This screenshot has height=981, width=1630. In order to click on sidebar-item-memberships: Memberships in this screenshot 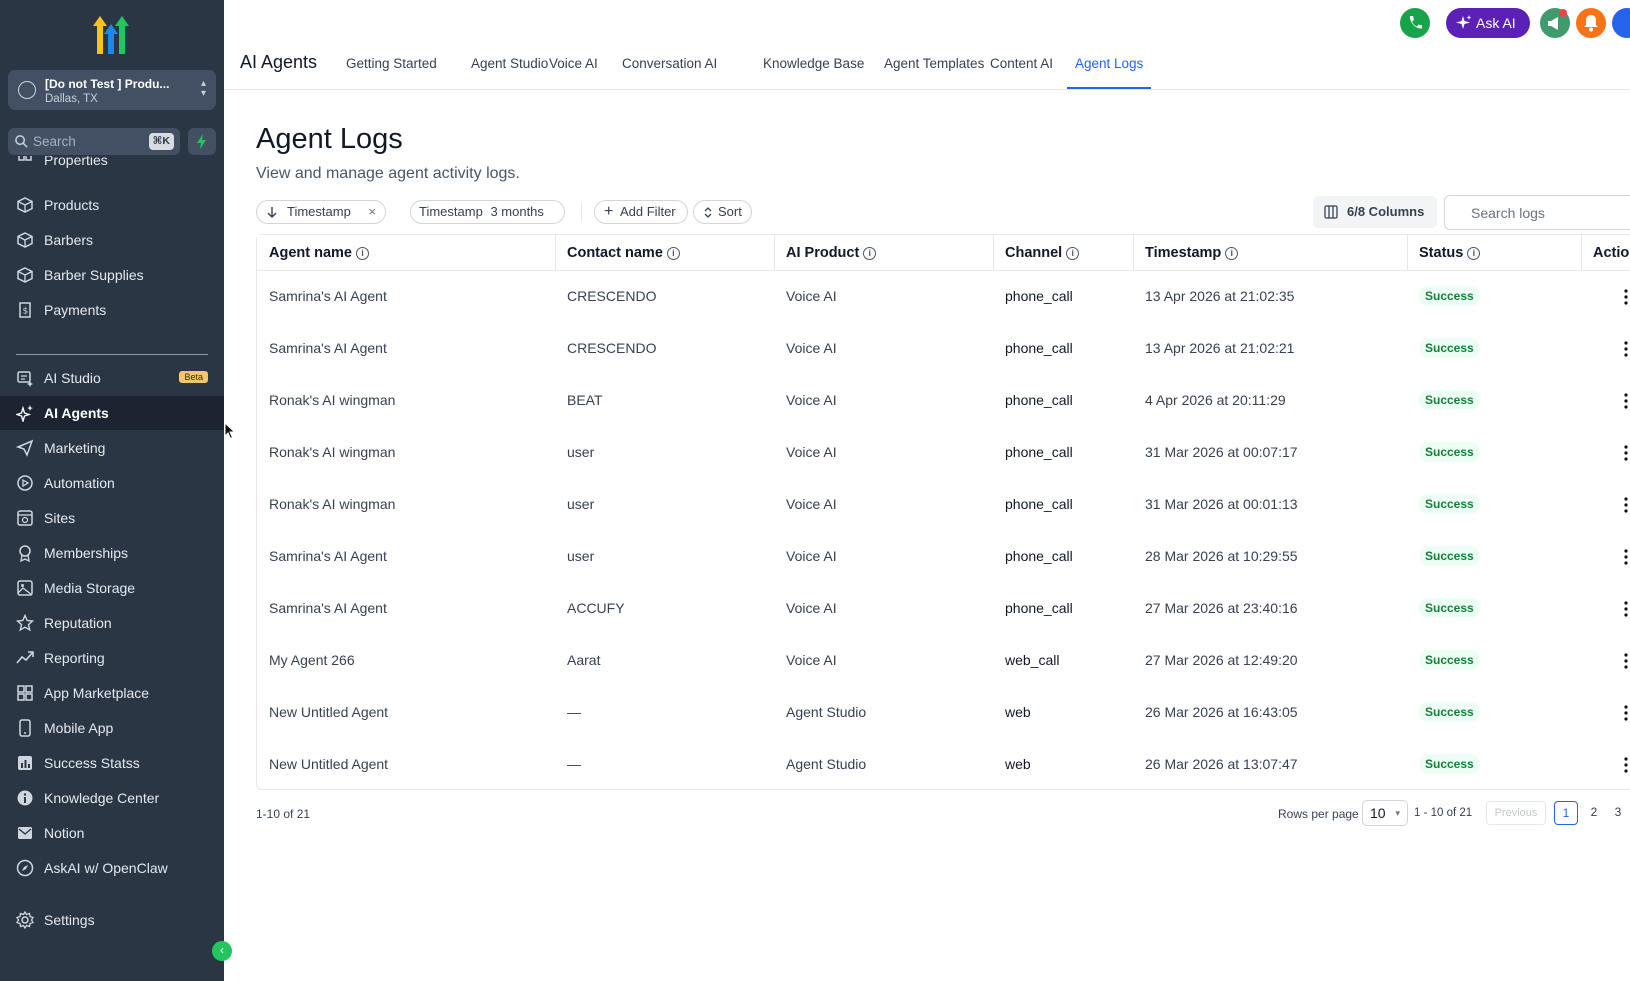, I will do `click(112, 553)`.